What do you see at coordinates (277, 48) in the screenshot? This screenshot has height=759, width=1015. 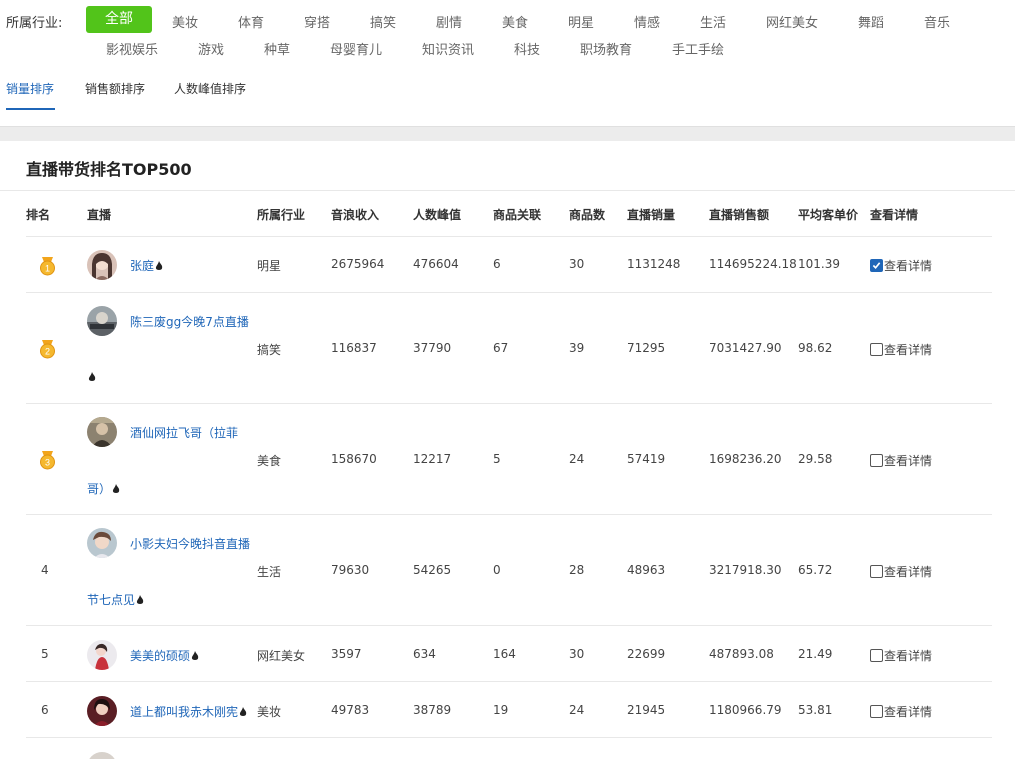 I see `industry-tag: 种草` at bounding box center [277, 48].